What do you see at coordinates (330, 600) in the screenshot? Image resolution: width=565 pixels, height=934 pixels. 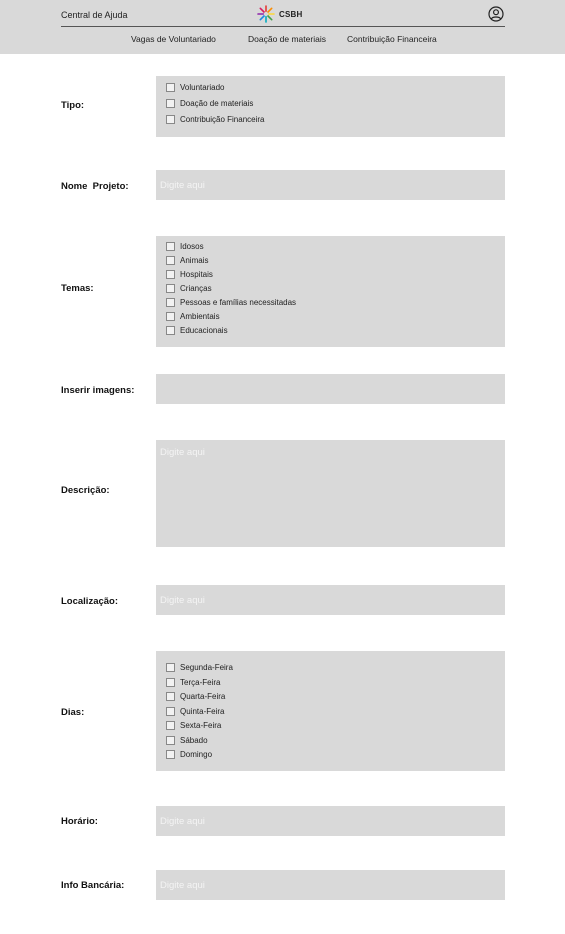 I see `location-input: Digite aqui` at bounding box center [330, 600].